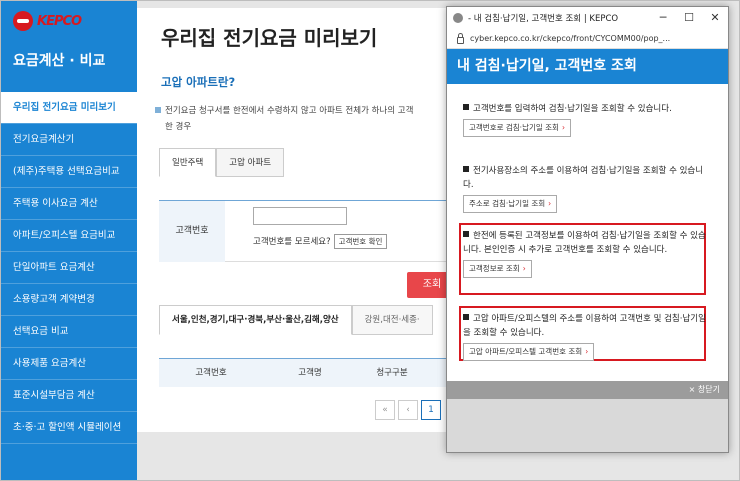 This screenshot has width=740, height=481. I want to click on customer-number-input, so click(300, 216).